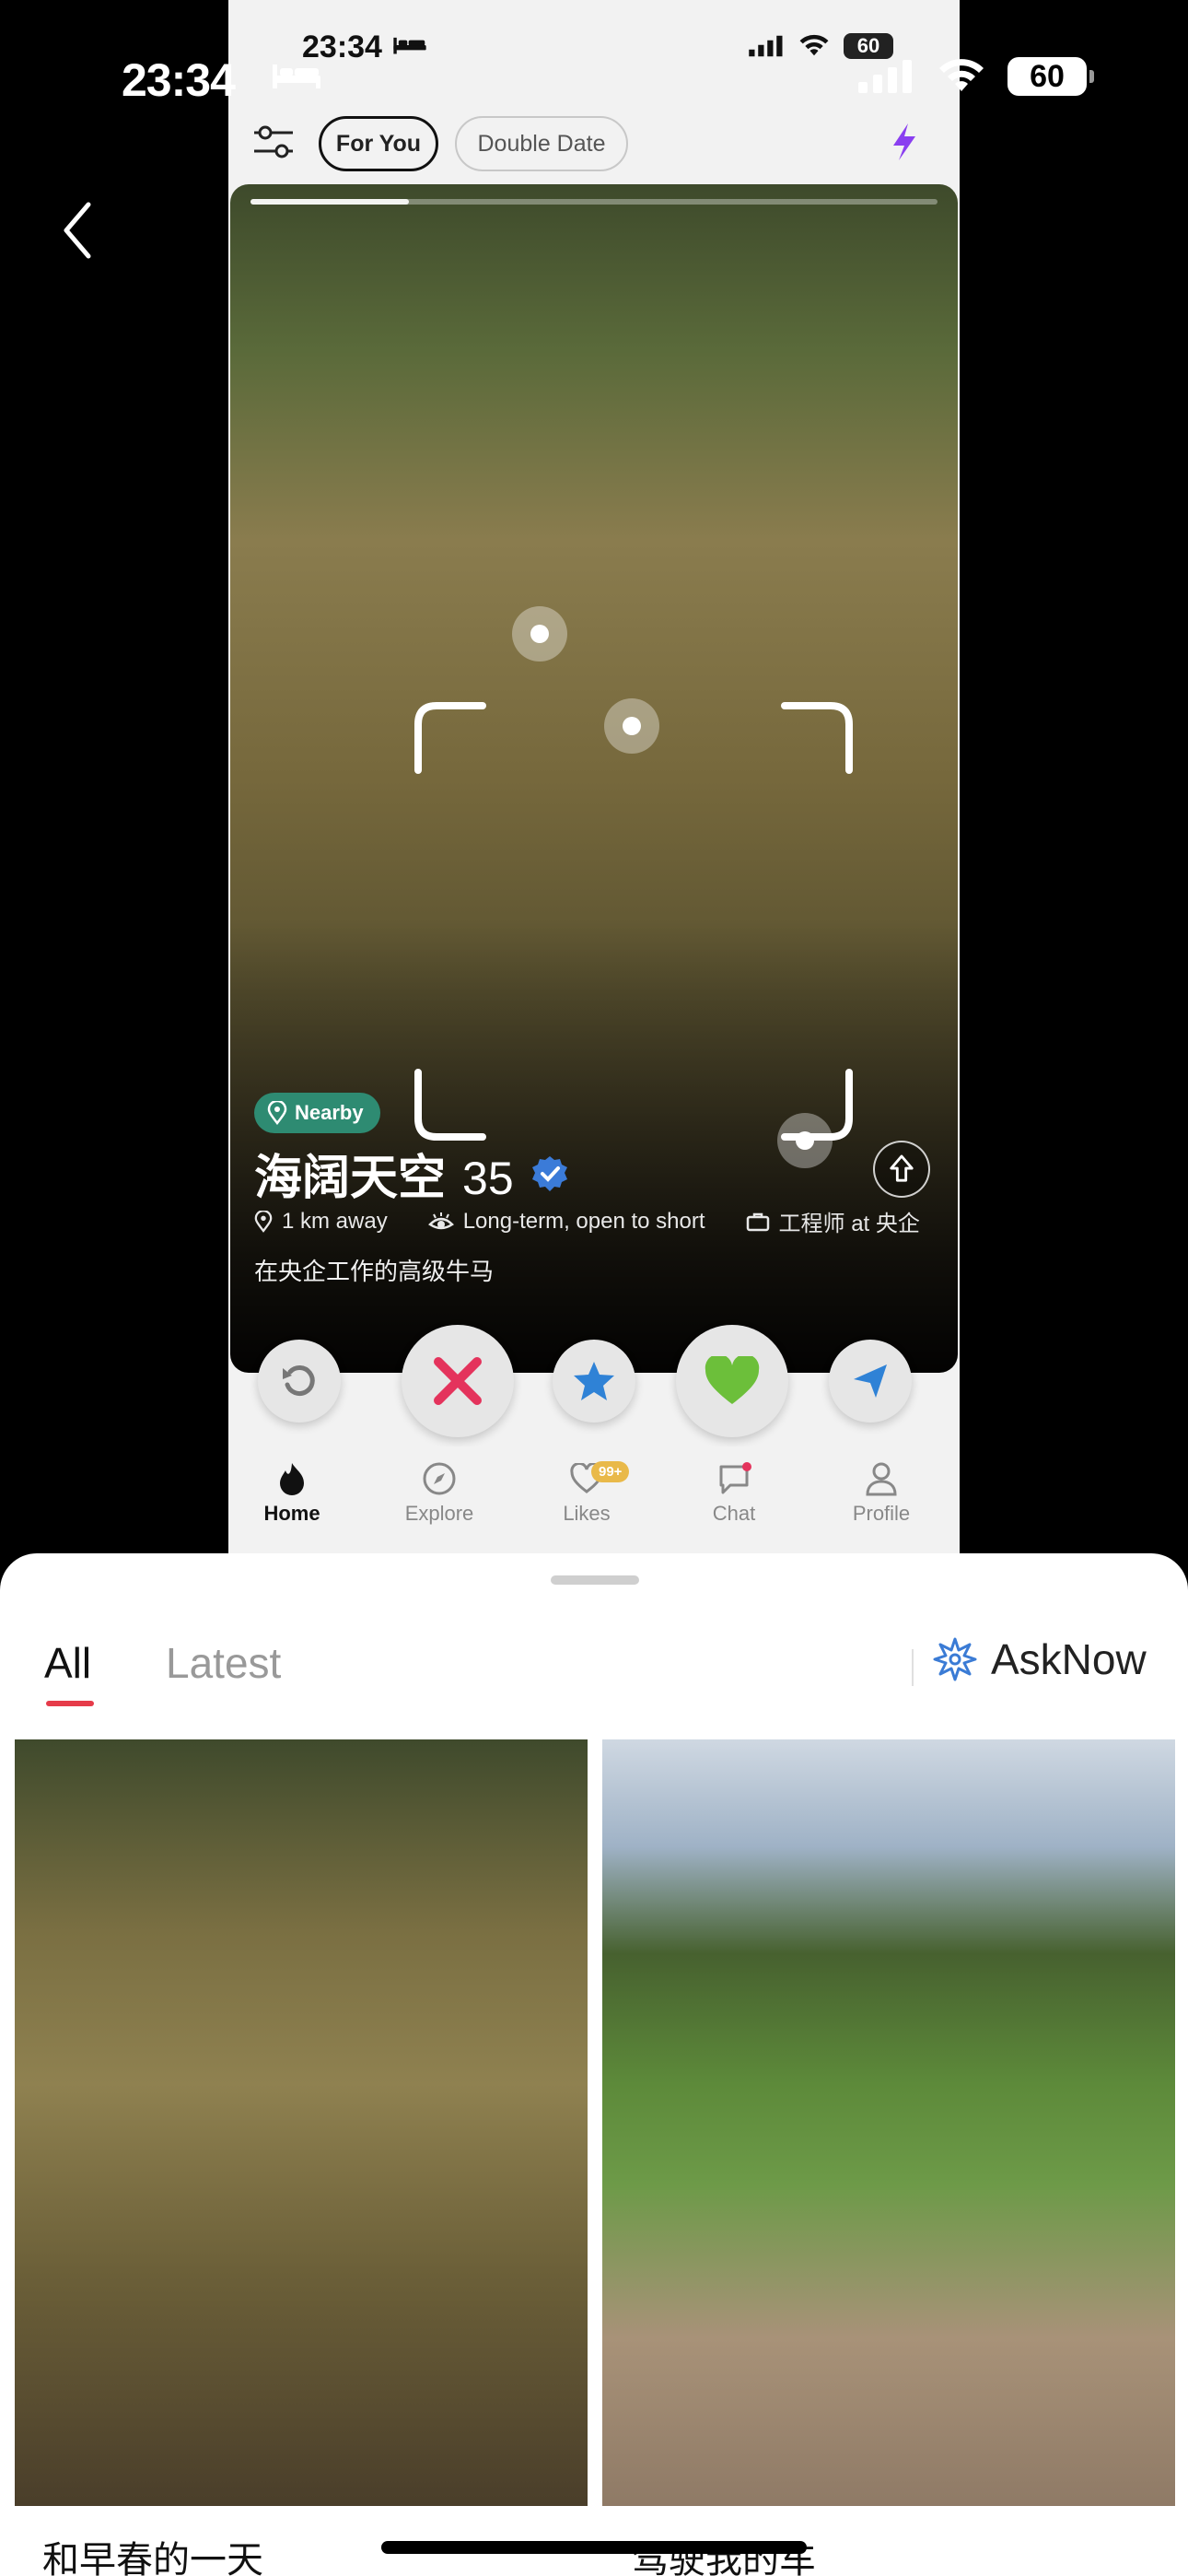  I want to click on bottom-tab-bar: Home Explore 99+ Likes Chat Profile, so click(594, 1499).